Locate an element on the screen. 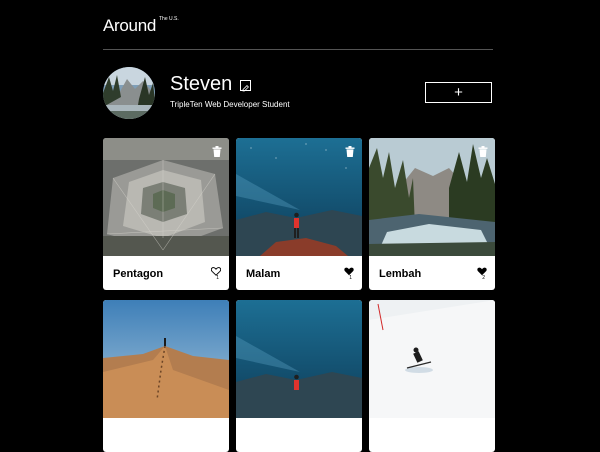 Image resolution: width=600 pixels, height=452 pixels. header-divider is located at coordinates (298, 49).